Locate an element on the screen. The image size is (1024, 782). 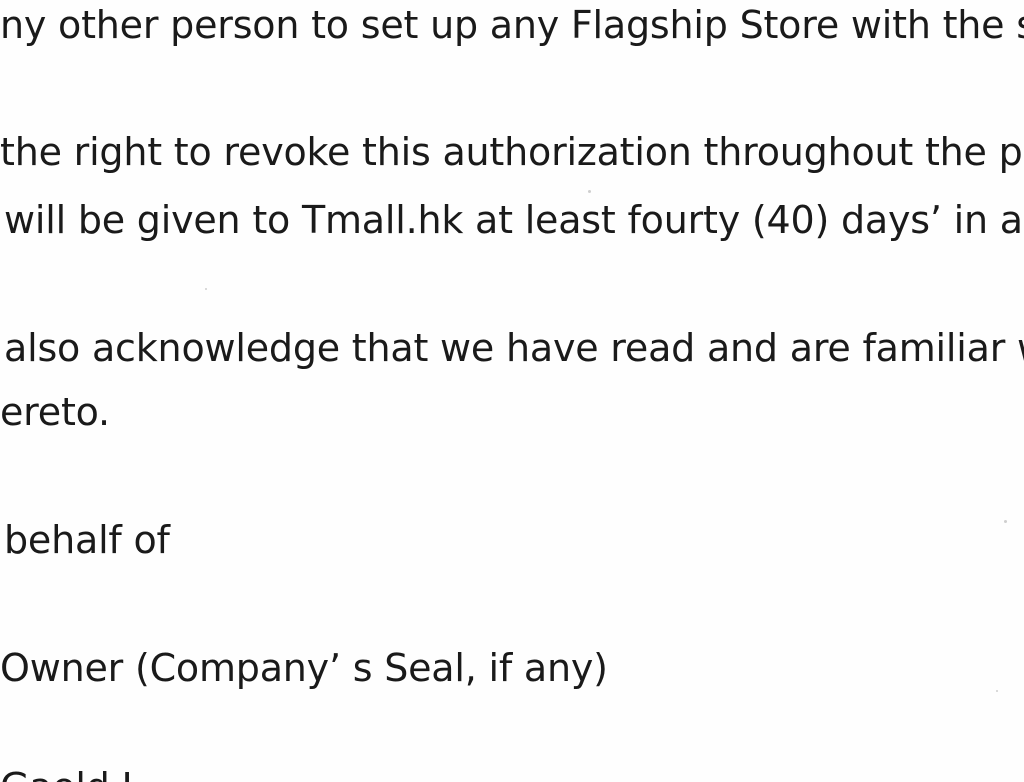
text-line-5: ereto. is located at coordinates (55, 412).